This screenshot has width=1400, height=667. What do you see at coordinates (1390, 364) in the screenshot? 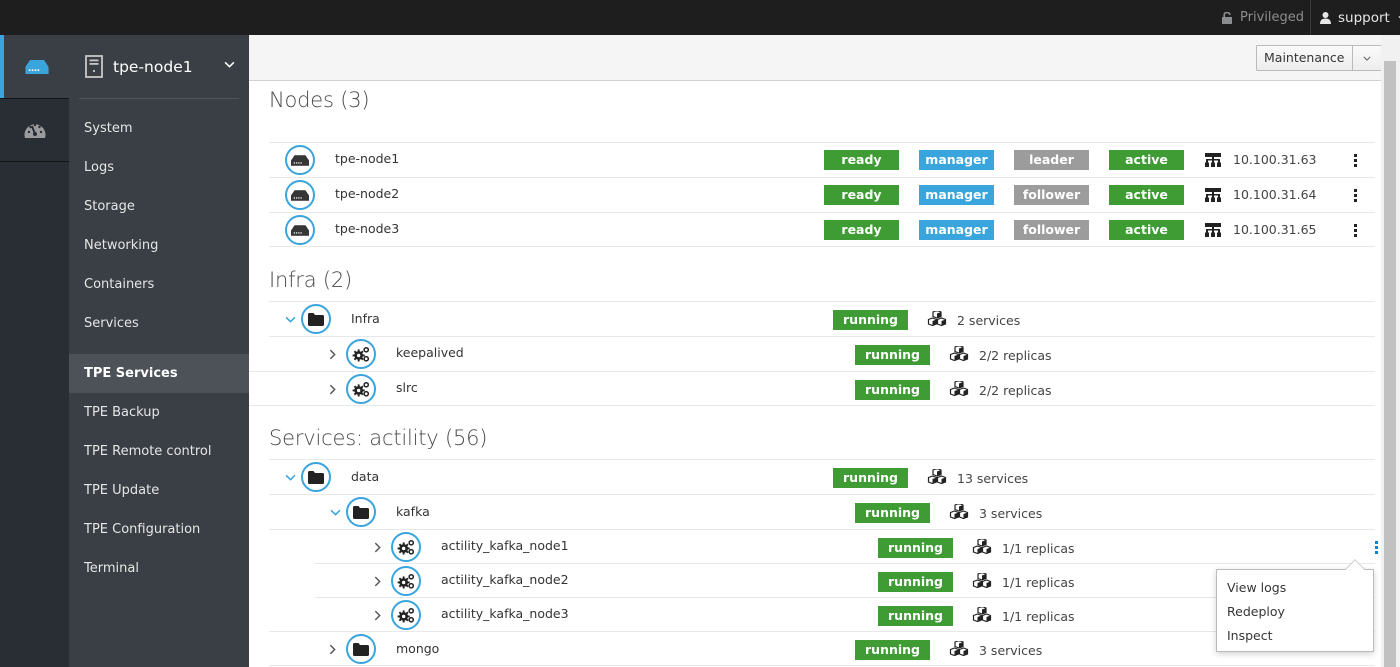
I see `scrollbar-thumb` at bounding box center [1390, 364].